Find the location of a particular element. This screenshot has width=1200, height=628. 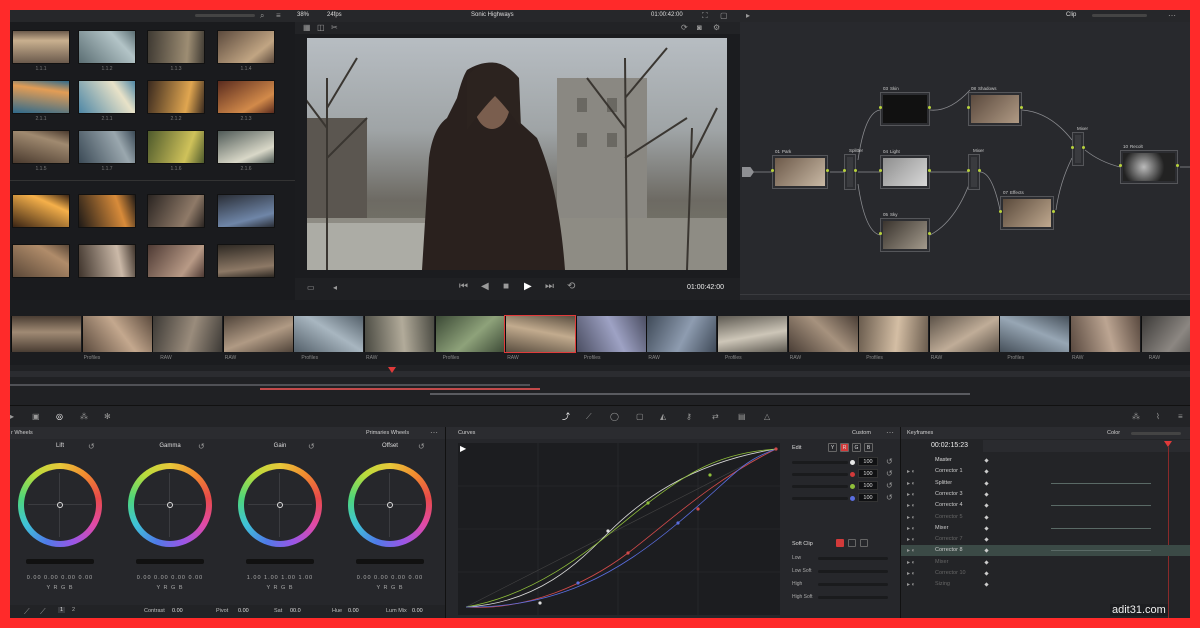

audio-icon: ◂ is located at coordinates (335, 288).